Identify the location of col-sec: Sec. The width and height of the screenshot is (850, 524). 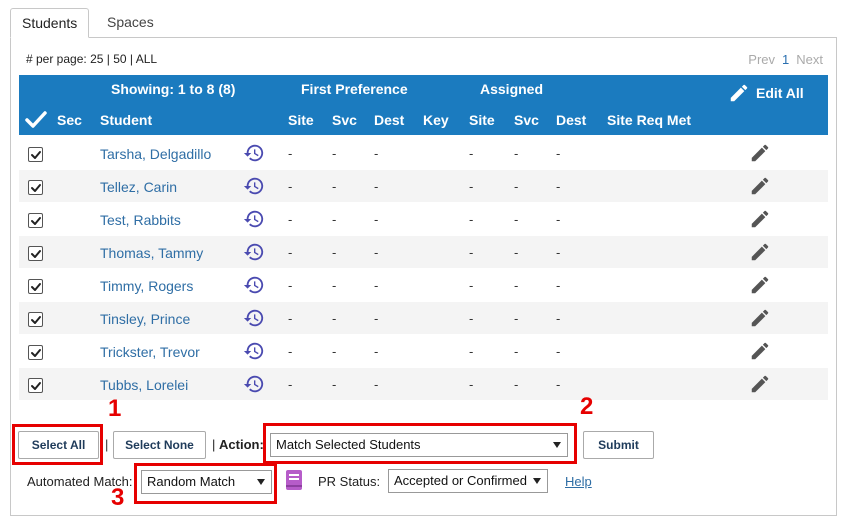
(69, 120).